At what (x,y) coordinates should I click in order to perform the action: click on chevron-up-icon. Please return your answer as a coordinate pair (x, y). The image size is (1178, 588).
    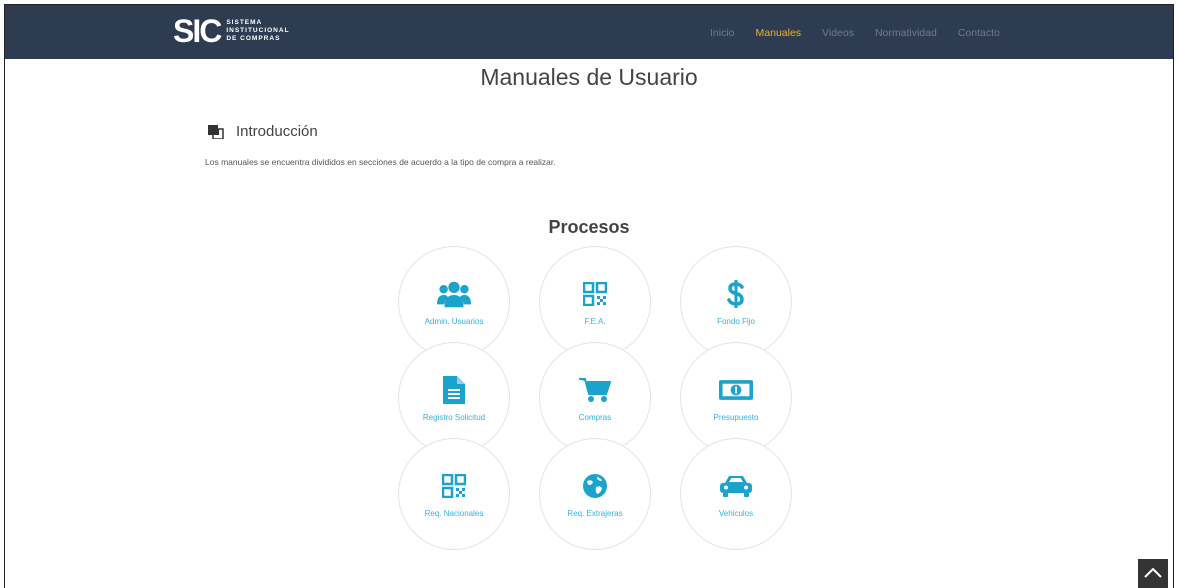
    Looking at the image, I should click on (1153, 574).